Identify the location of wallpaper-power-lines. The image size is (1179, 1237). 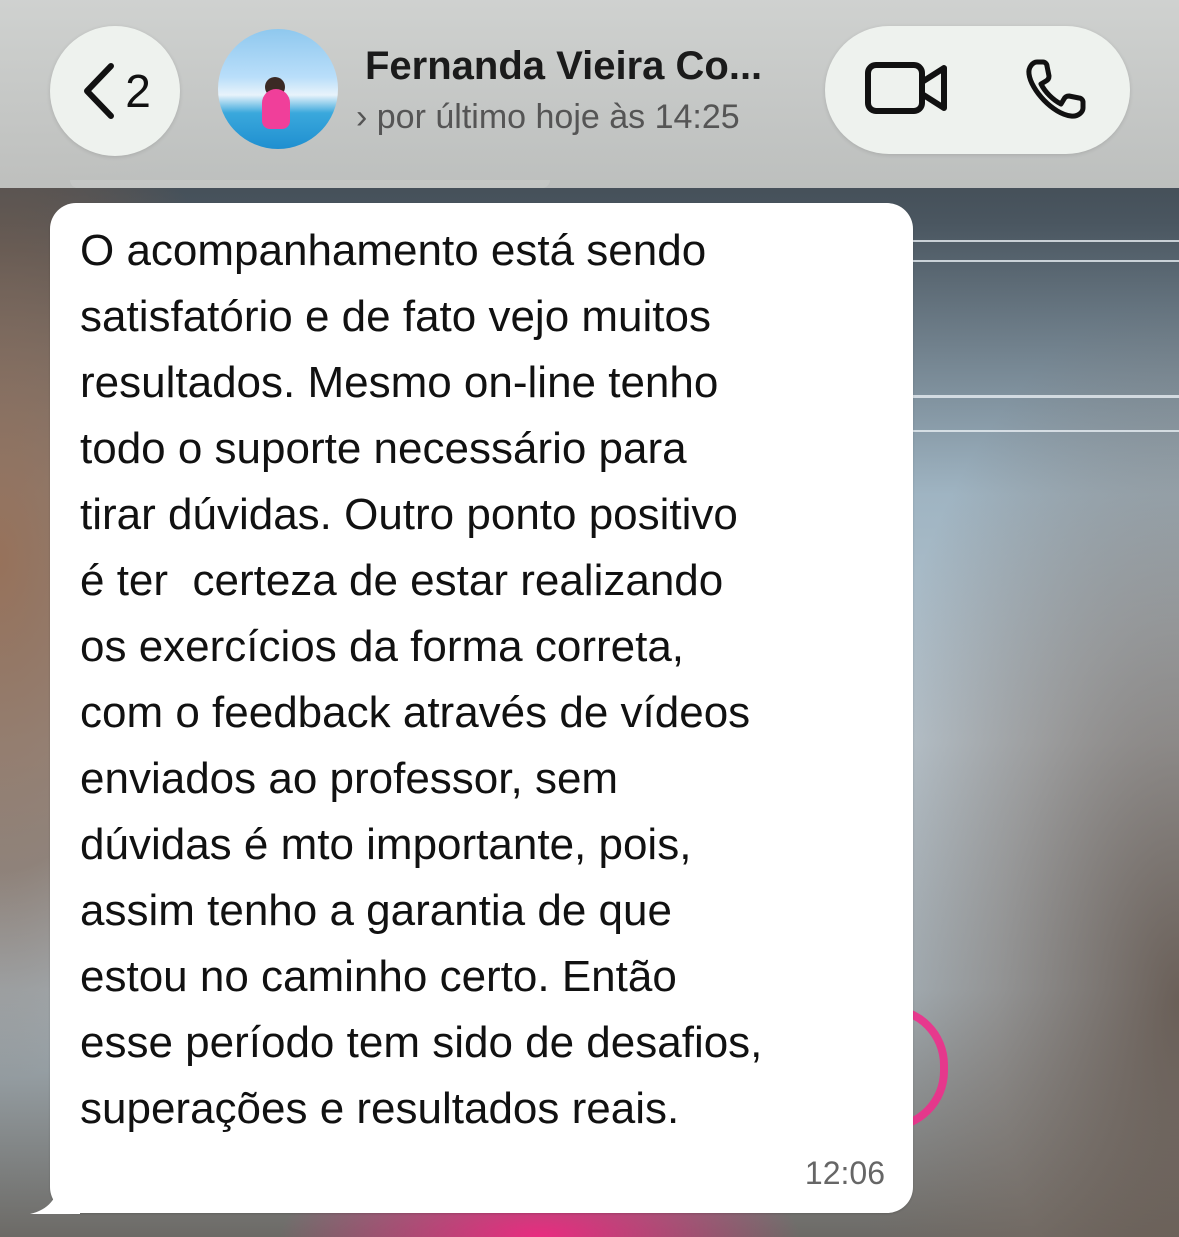
(1044, 360).